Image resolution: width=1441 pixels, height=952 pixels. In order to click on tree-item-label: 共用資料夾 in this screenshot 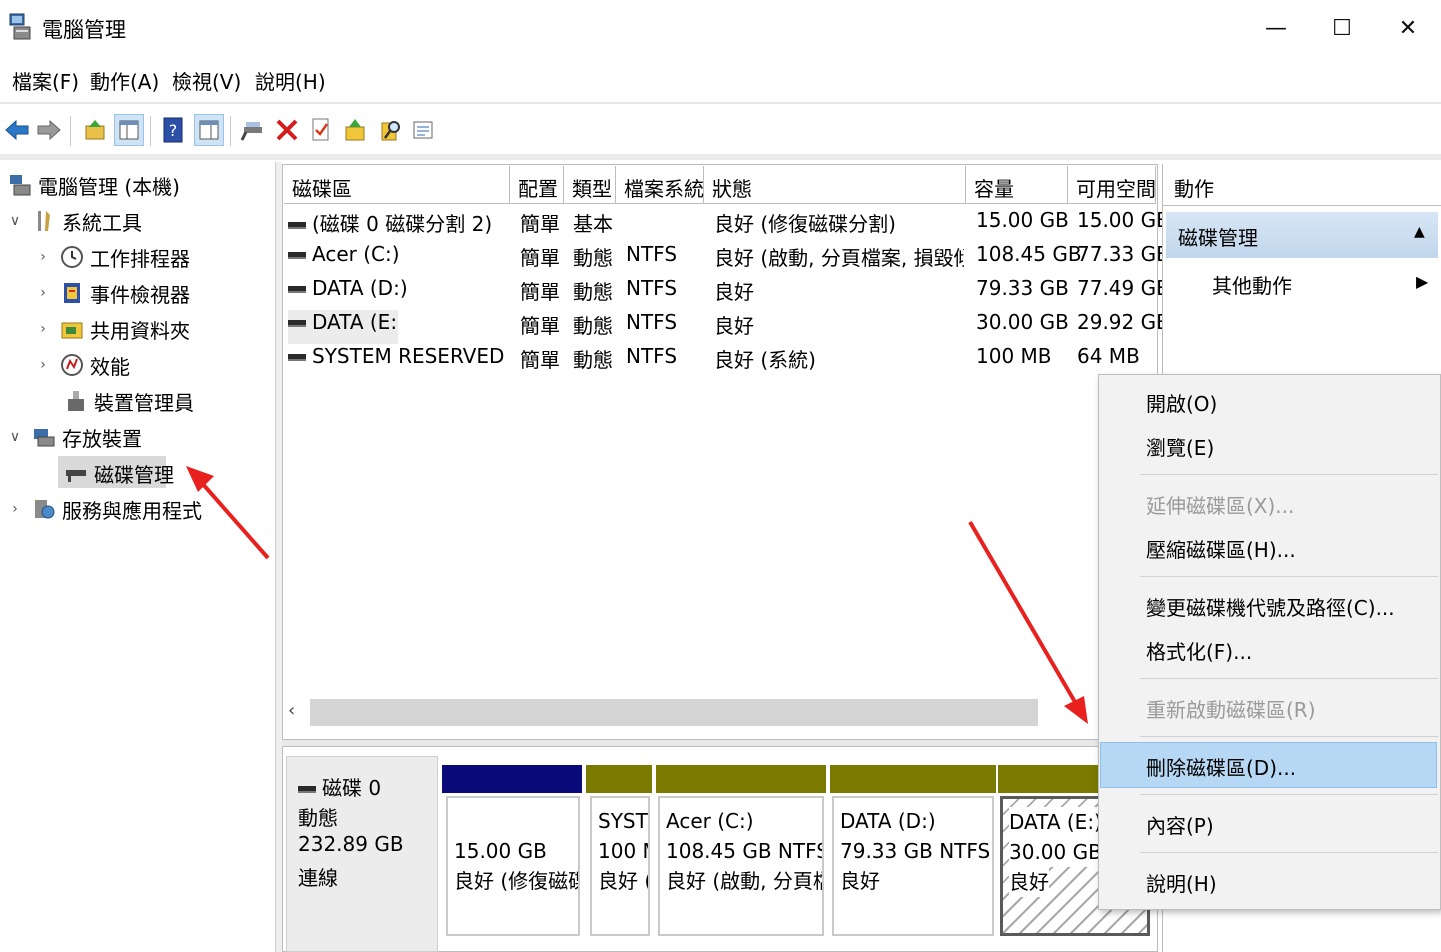, I will do `click(140, 330)`.